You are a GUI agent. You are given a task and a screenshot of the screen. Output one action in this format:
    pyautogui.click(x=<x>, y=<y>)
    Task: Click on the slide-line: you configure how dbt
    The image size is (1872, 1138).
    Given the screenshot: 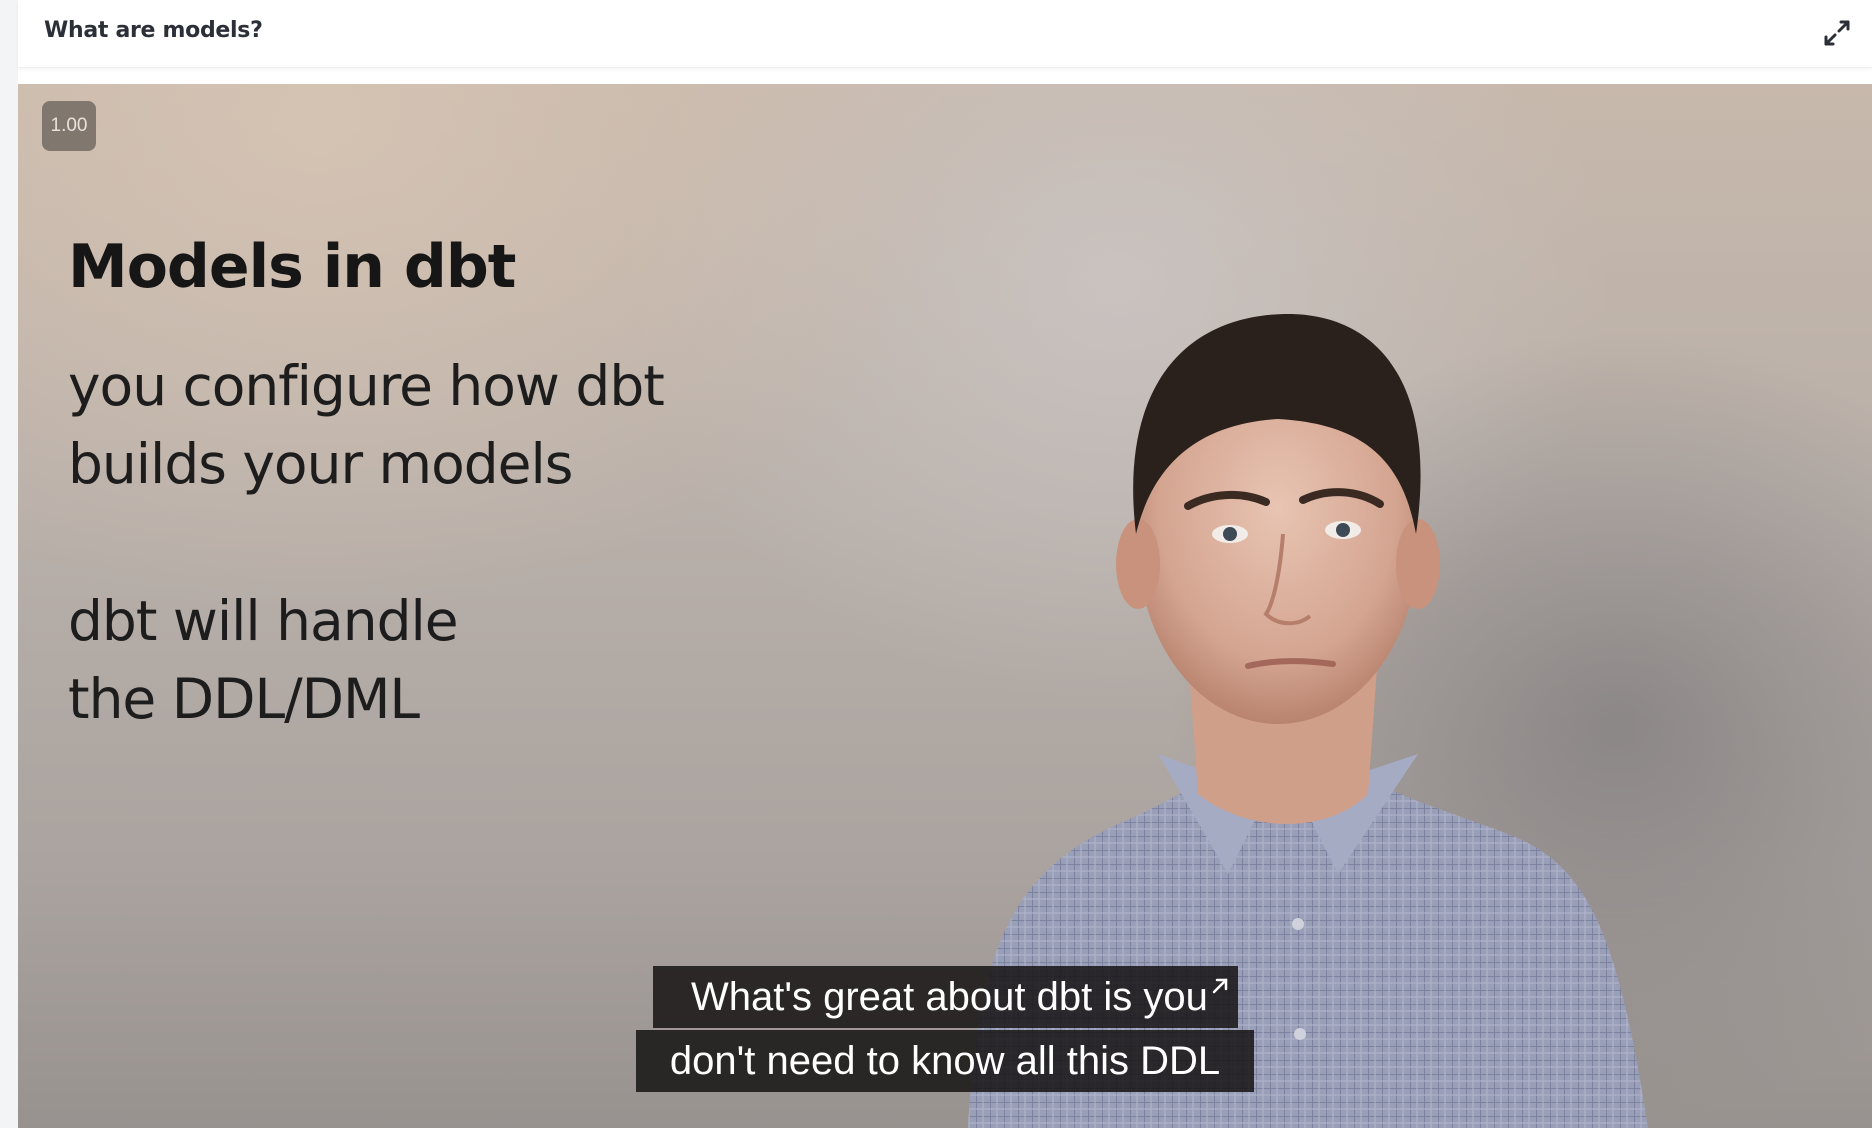 What is the action you would take?
    pyautogui.click(x=366, y=386)
    